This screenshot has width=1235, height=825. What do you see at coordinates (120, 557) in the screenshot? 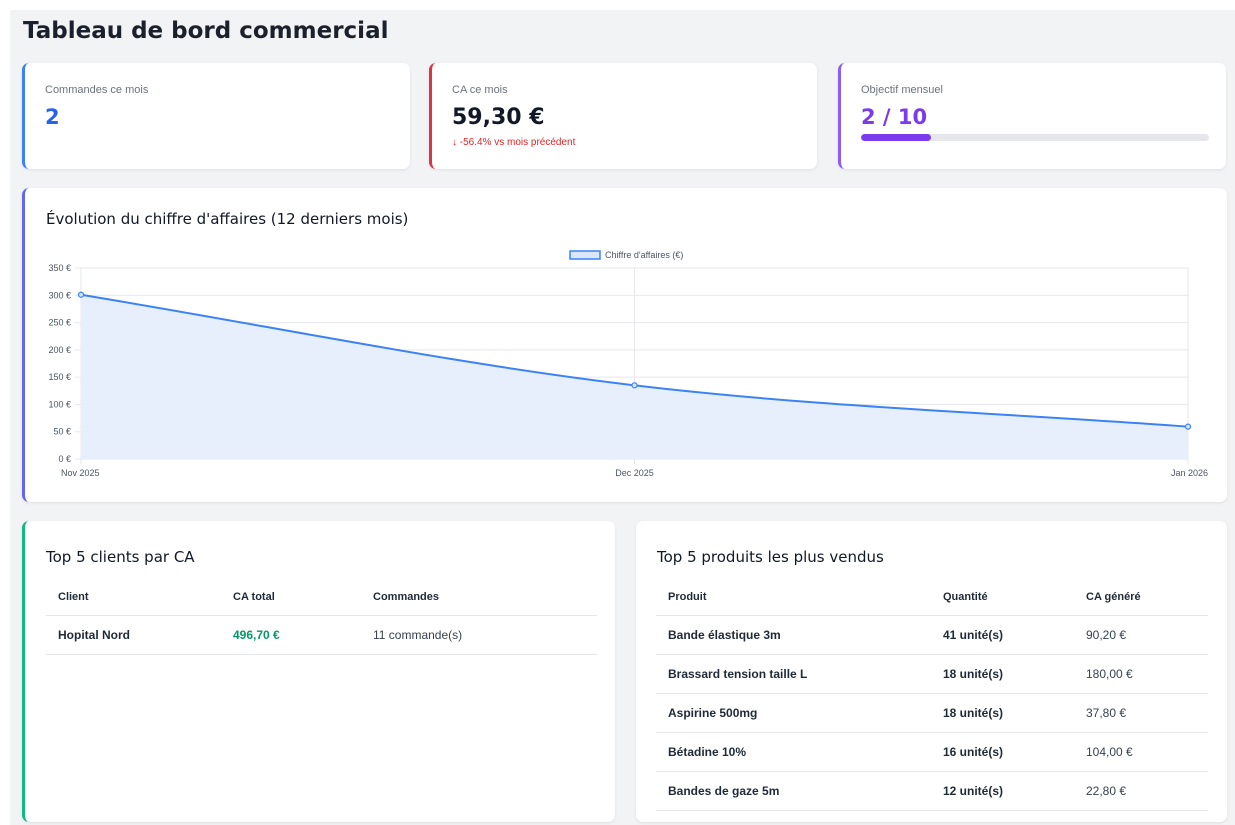
I see `clients-title: Top 5 clients par CA` at bounding box center [120, 557].